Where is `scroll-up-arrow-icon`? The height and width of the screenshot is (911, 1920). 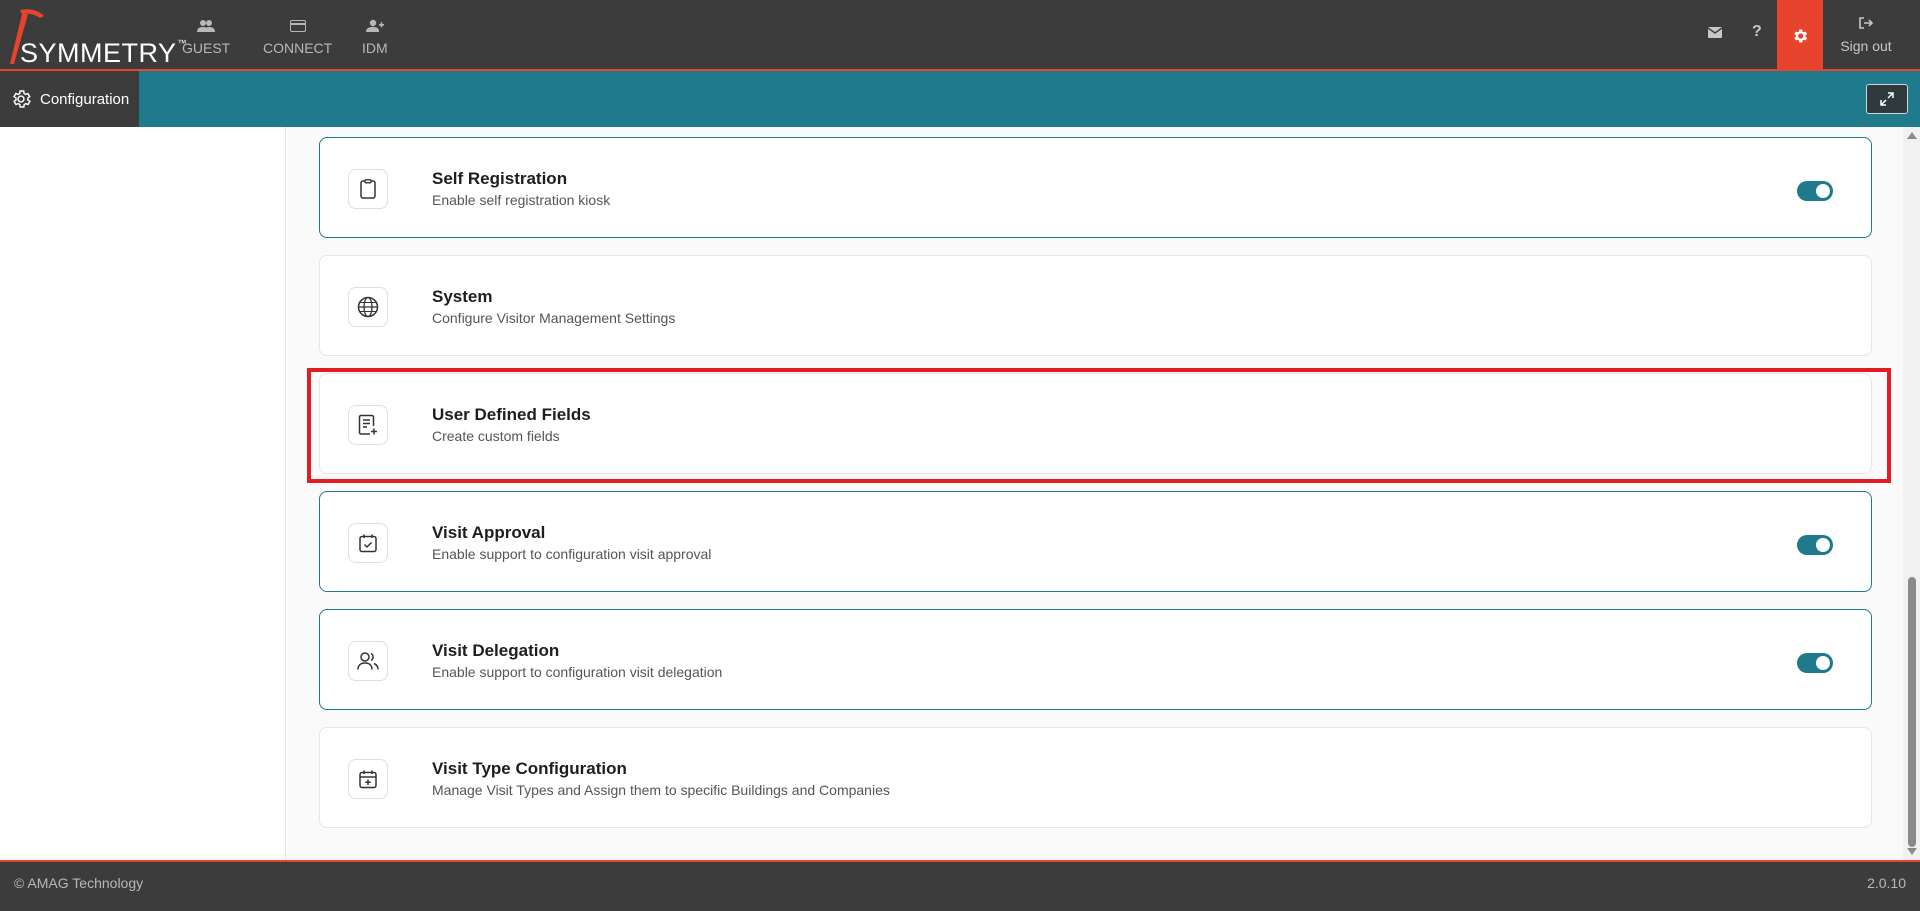
scroll-up-arrow-icon is located at coordinates (1912, 135).